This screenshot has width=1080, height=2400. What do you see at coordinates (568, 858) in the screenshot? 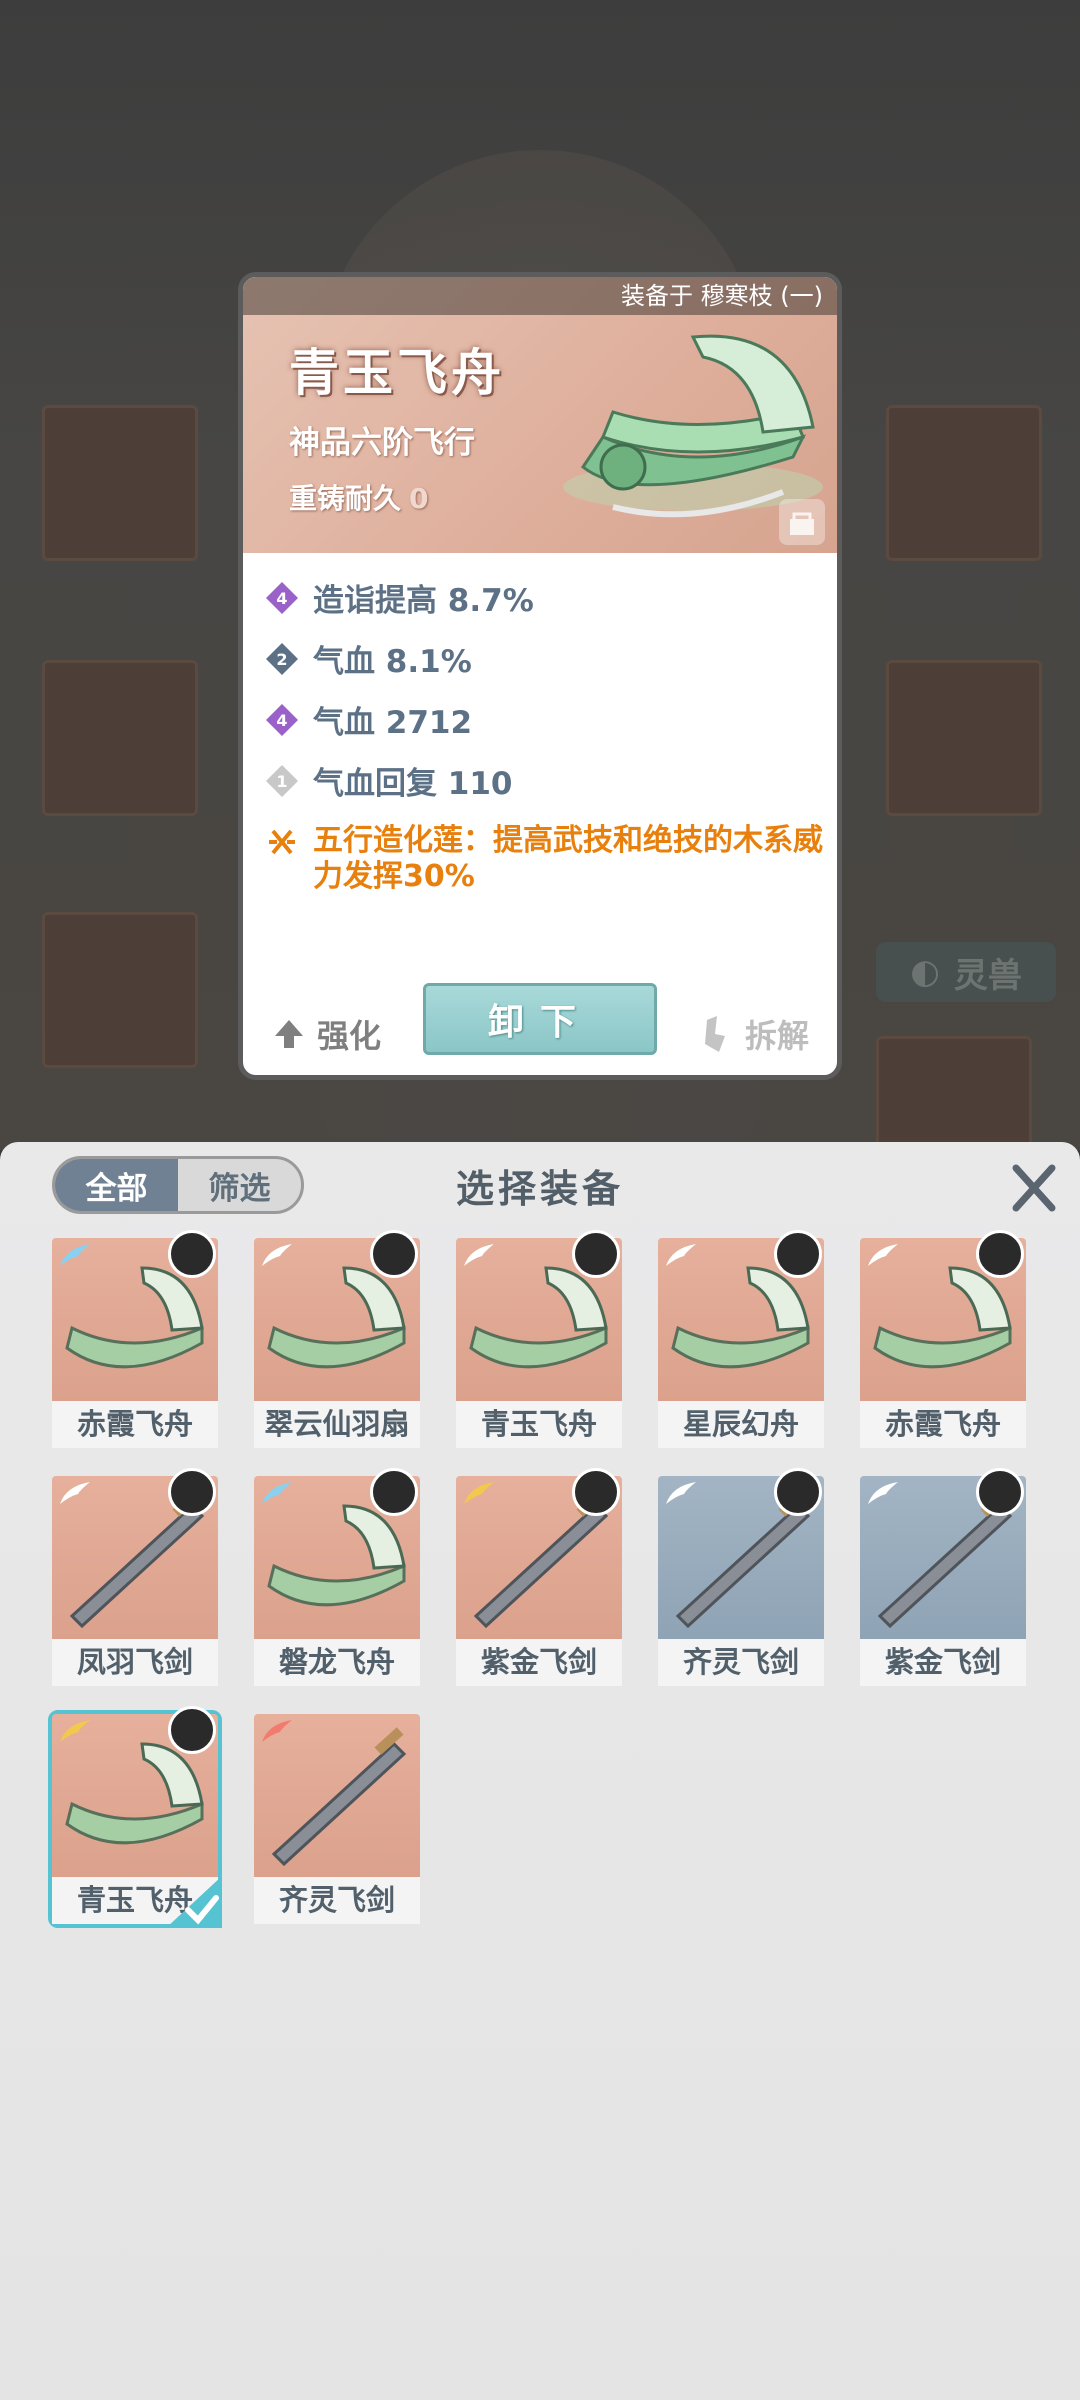
I see `special-effect-text: 五行造化莲：提高武技和绝技的木系威力发挥30%` at bounding box center [568, 858].